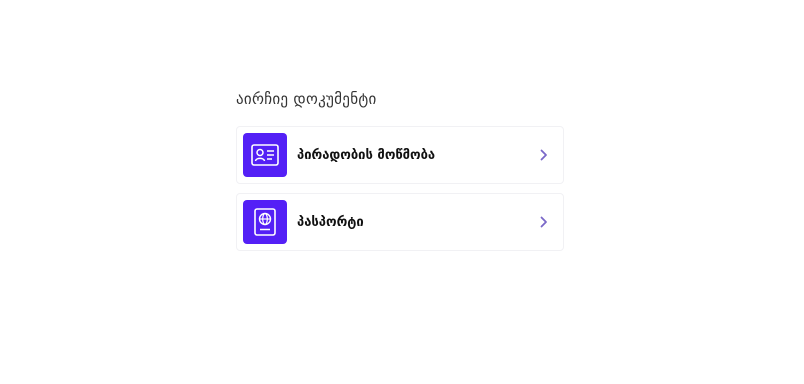  Describe the element at coordinates (265, 222) in the screenshot. I see `passport-icon` at that location.